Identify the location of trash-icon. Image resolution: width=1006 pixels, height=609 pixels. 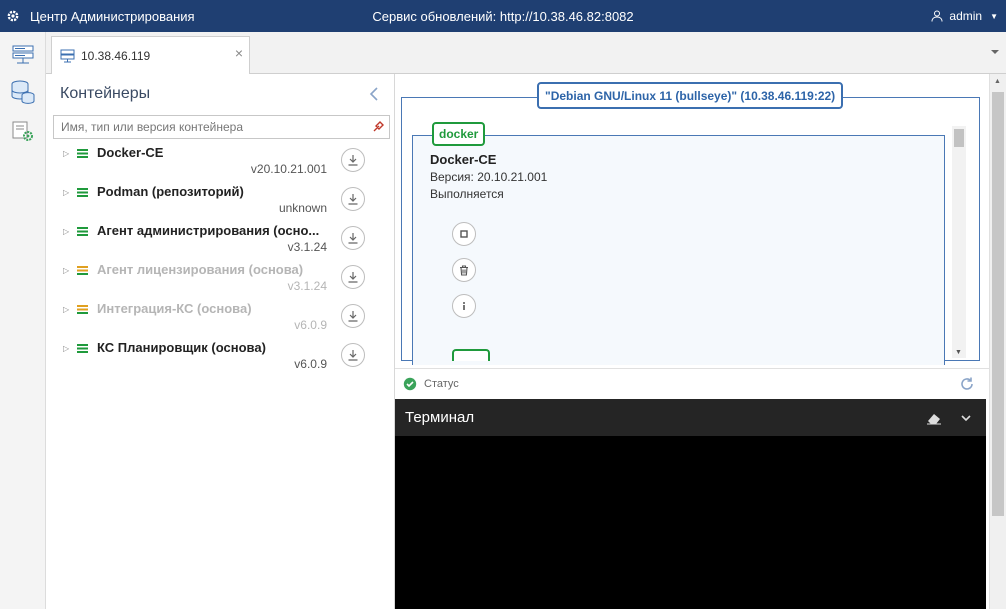
(464, 270).